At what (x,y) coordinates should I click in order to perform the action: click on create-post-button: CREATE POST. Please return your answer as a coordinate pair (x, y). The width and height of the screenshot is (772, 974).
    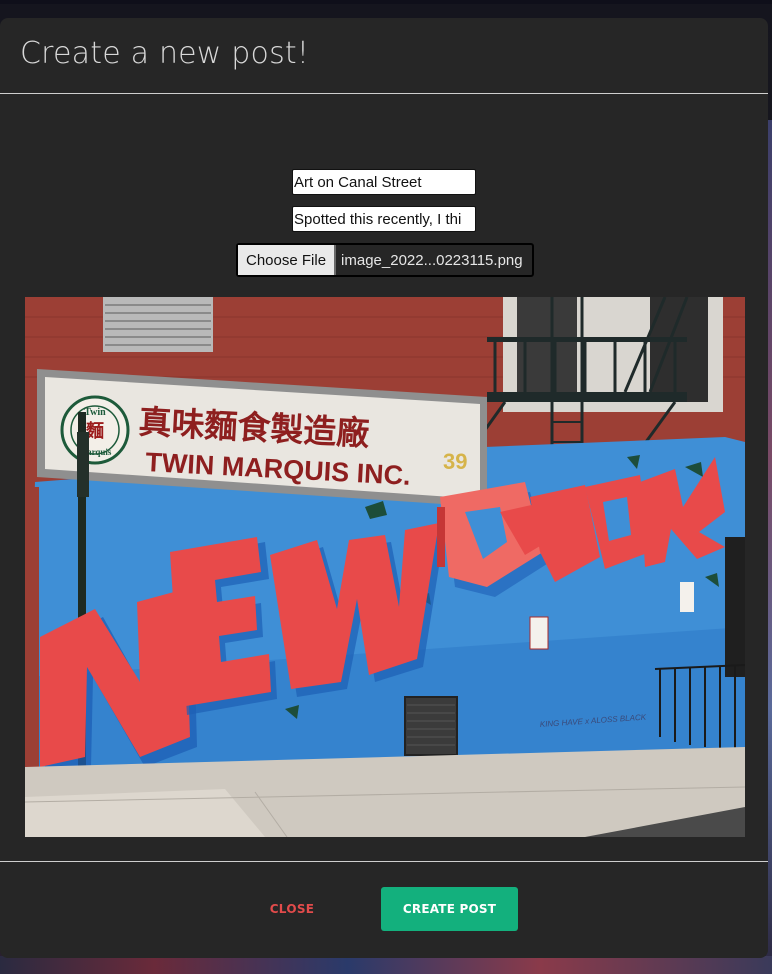
    Looking at the image, I should click on (449, 909).